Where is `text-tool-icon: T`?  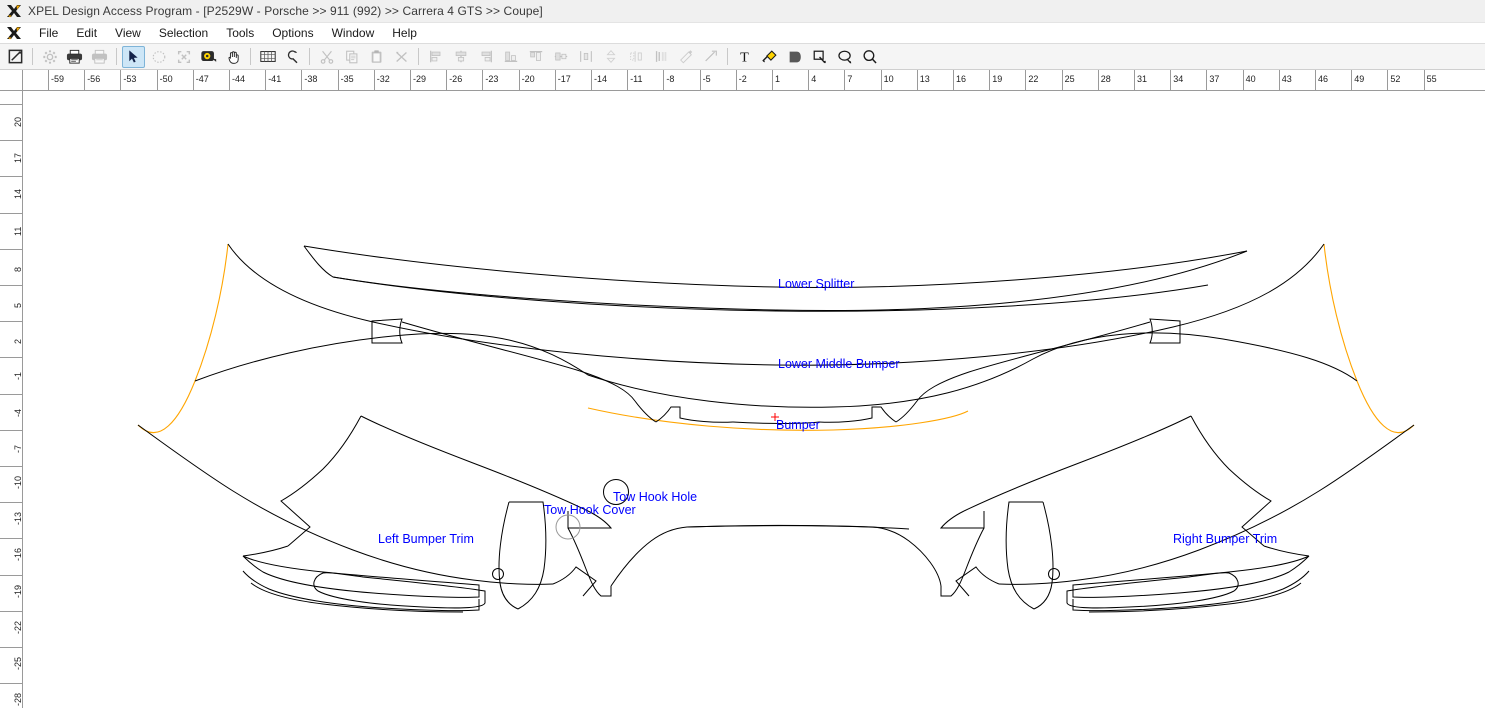
text-tool-icon: T is located at coordinates (744, 56).